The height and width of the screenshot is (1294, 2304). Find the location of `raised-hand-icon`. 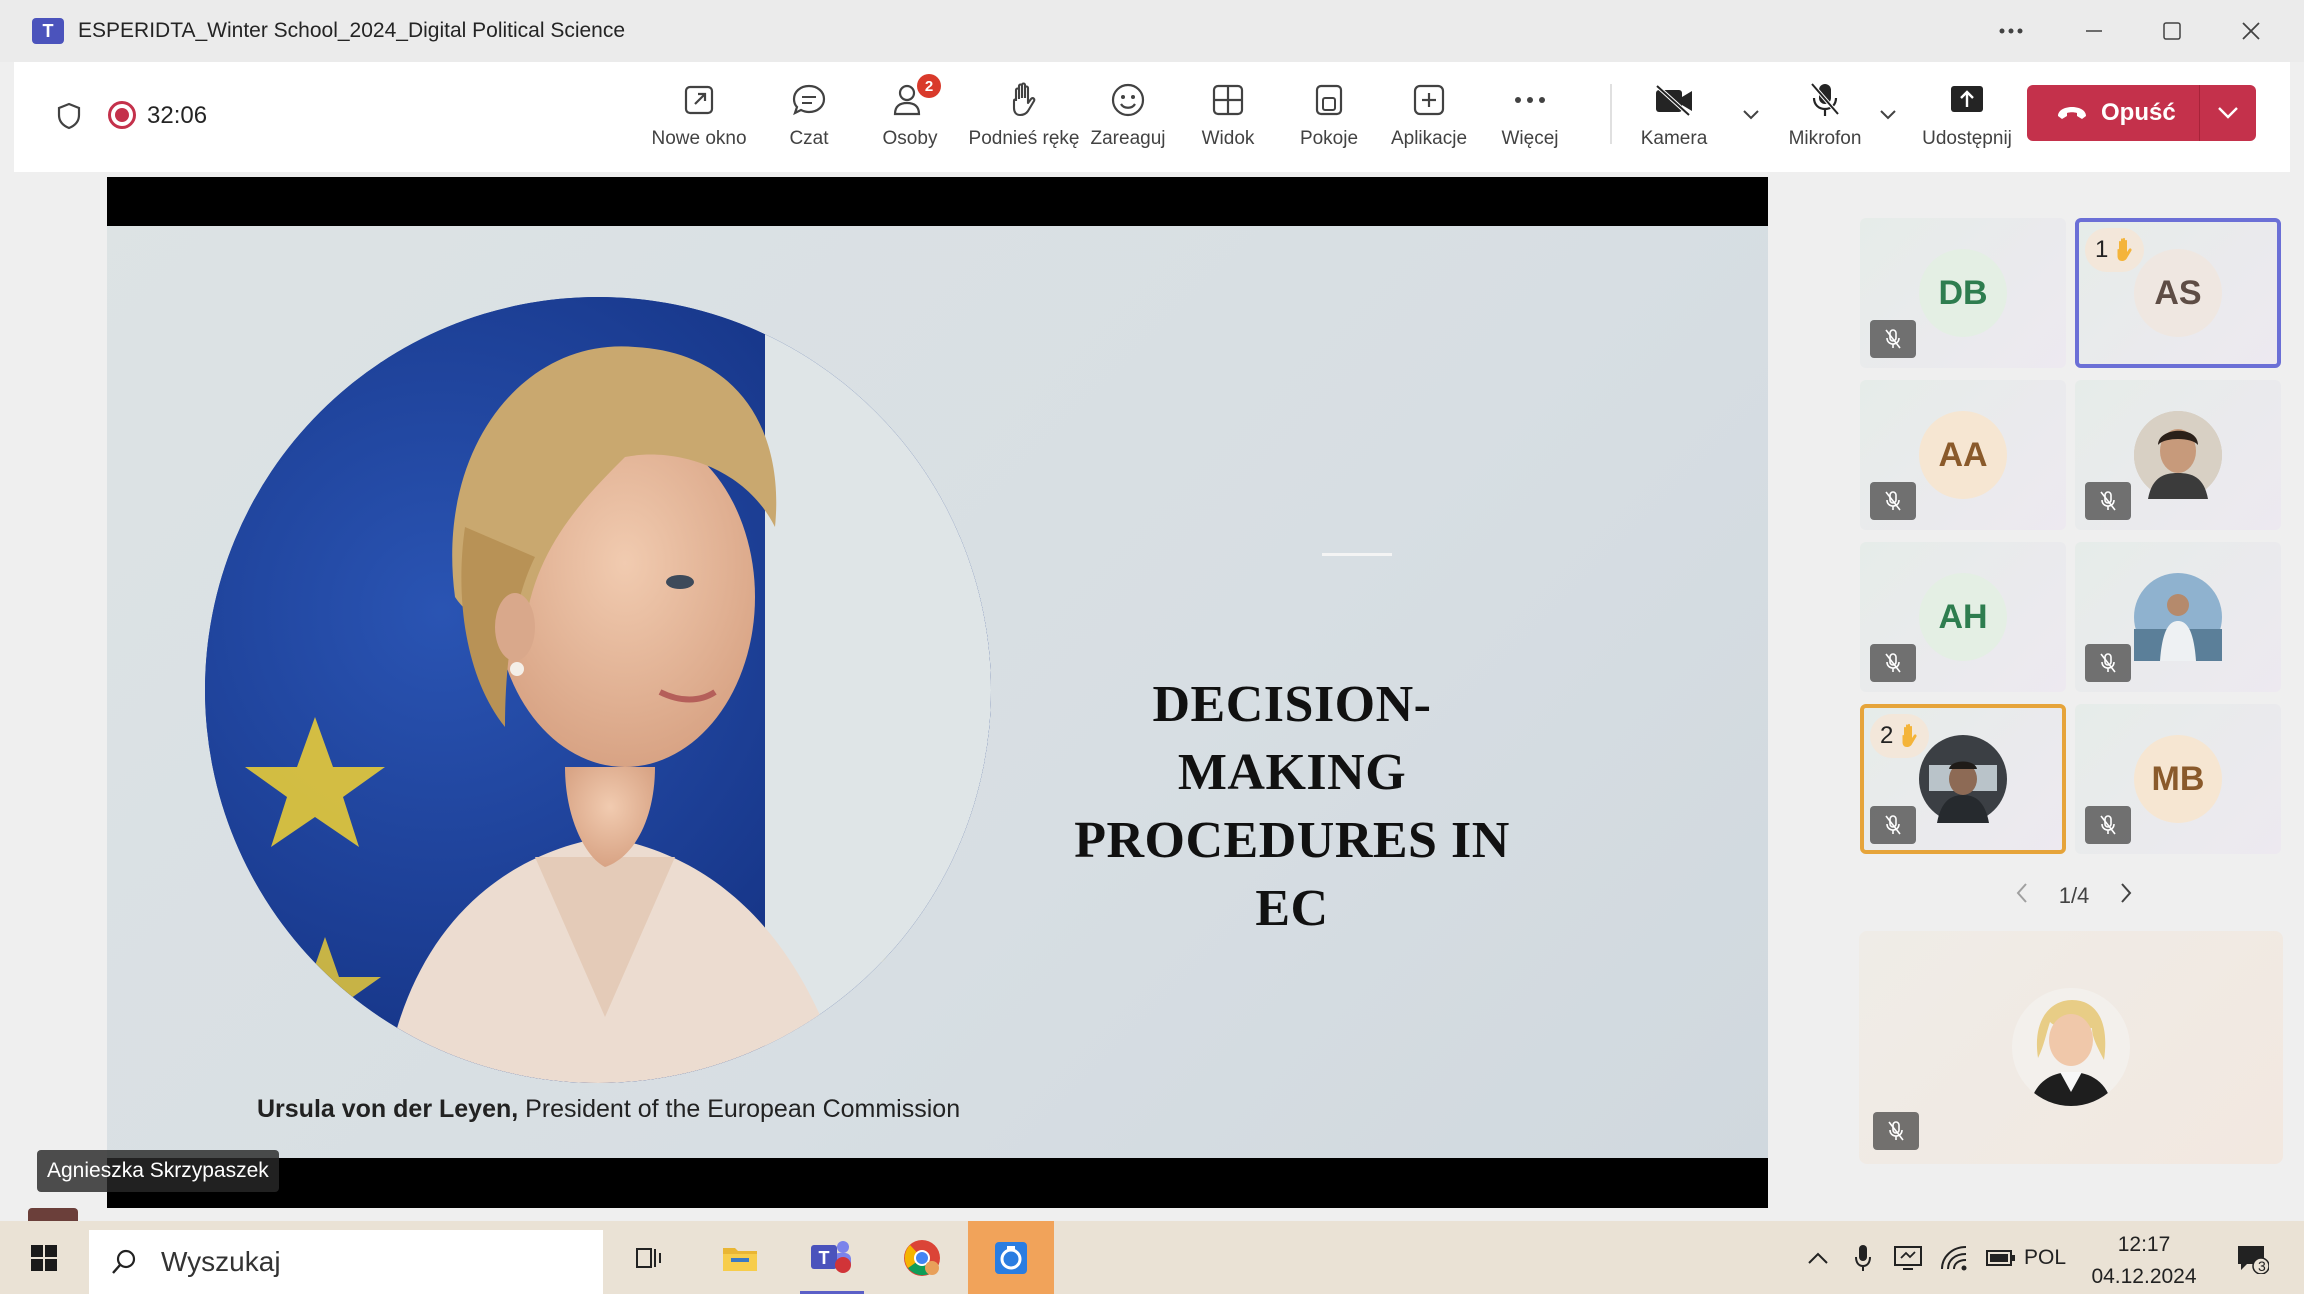

raised-hand-icon is located at coordinates (1909, 735).